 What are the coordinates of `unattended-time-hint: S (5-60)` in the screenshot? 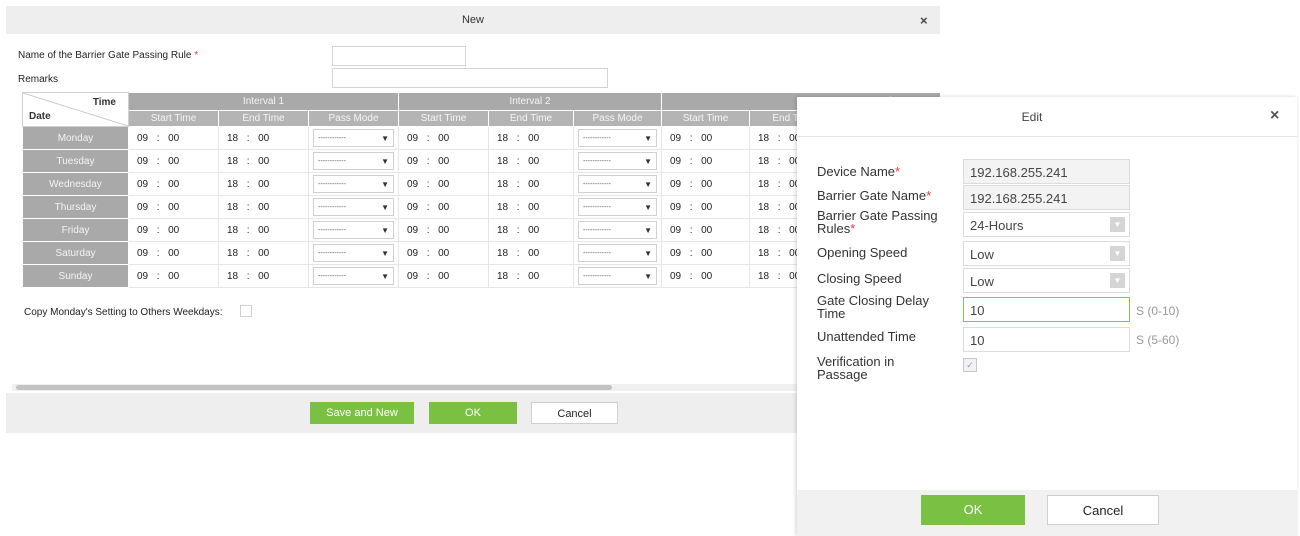 It's located at (1158, 340).